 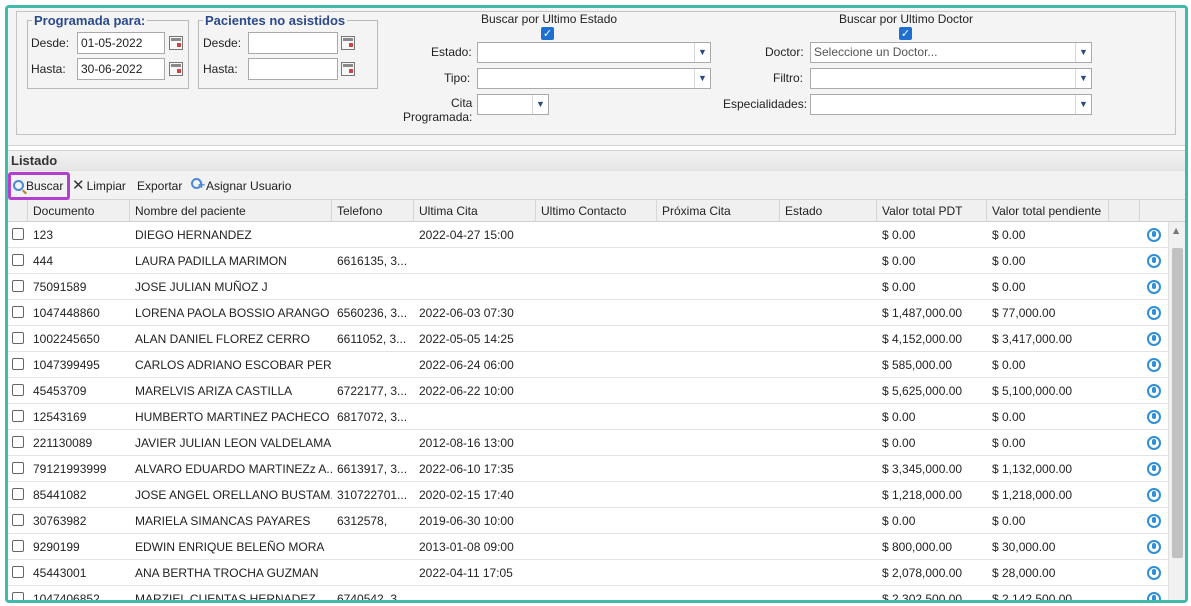 What do you see at coordinates (159, 186) in the screenshot?
I see `exportar-button: Exportar` at bounding box center [159, 186].